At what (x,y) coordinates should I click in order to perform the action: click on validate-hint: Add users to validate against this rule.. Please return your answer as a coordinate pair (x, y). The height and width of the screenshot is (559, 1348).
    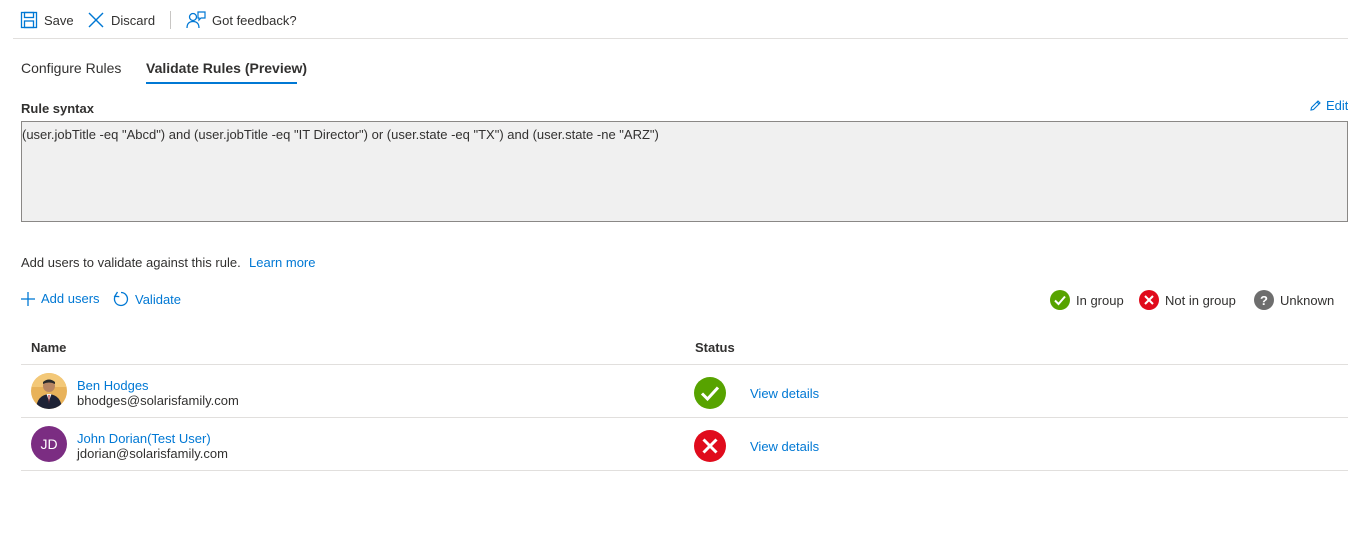
    Looking at the image, I should click on (131, 262).